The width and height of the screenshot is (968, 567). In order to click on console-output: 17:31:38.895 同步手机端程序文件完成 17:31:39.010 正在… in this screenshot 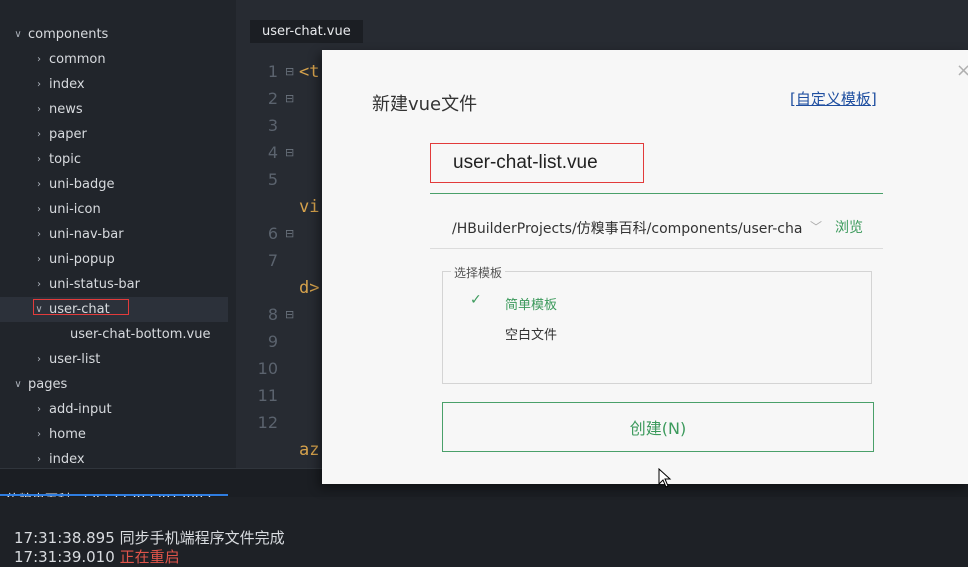, I will do `click(484, 531)`.